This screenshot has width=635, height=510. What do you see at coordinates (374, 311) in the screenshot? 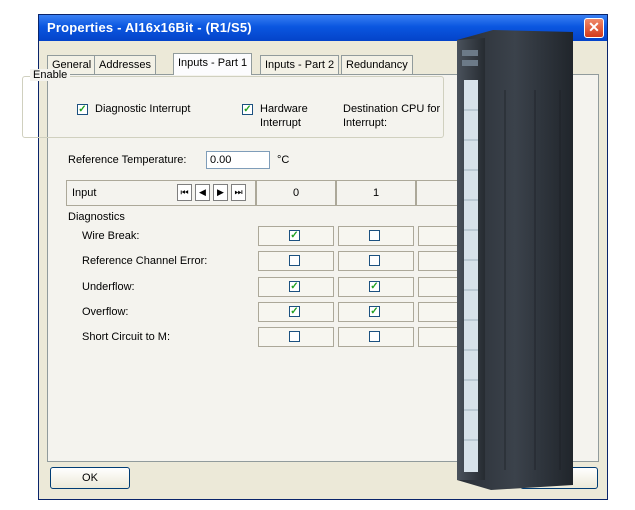
I see `overflow-ch1-checkbox: ✓` at bounding box center [374, 311].